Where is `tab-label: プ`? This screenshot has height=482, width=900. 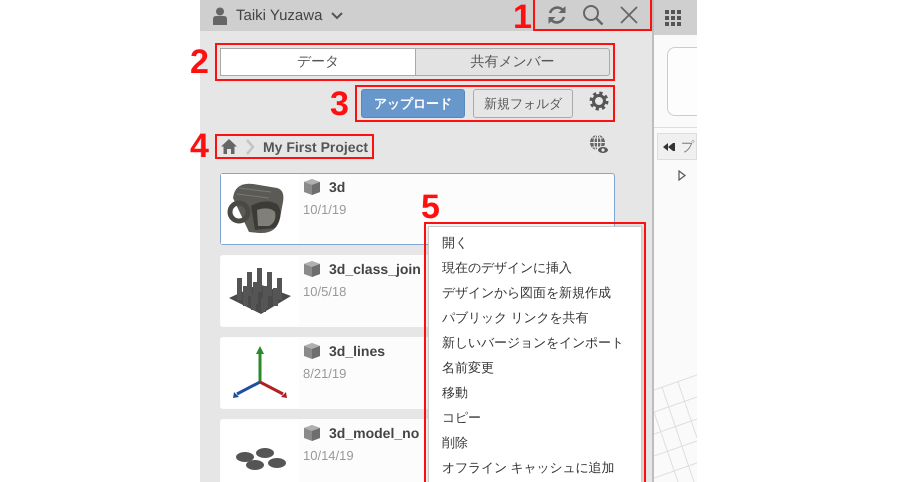
tab-label: プ is located at coordinates (687, 147).